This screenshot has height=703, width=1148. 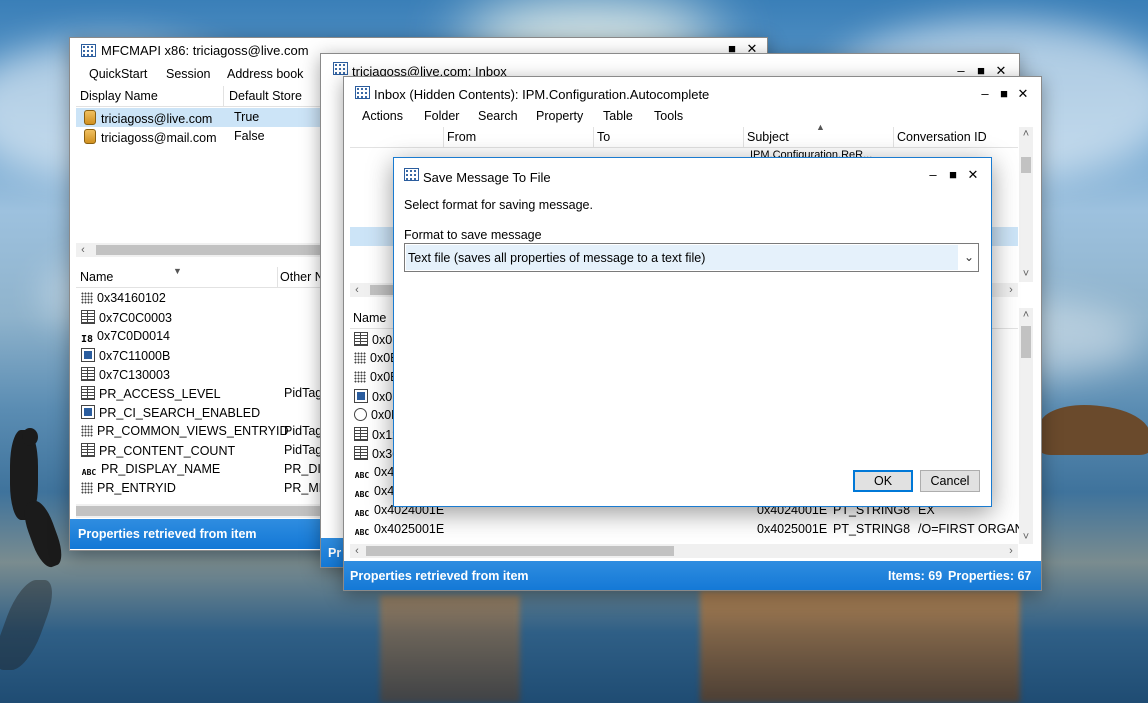 I want to click on prop-row: 0x7C0C0003, so click(x=198, y=317).